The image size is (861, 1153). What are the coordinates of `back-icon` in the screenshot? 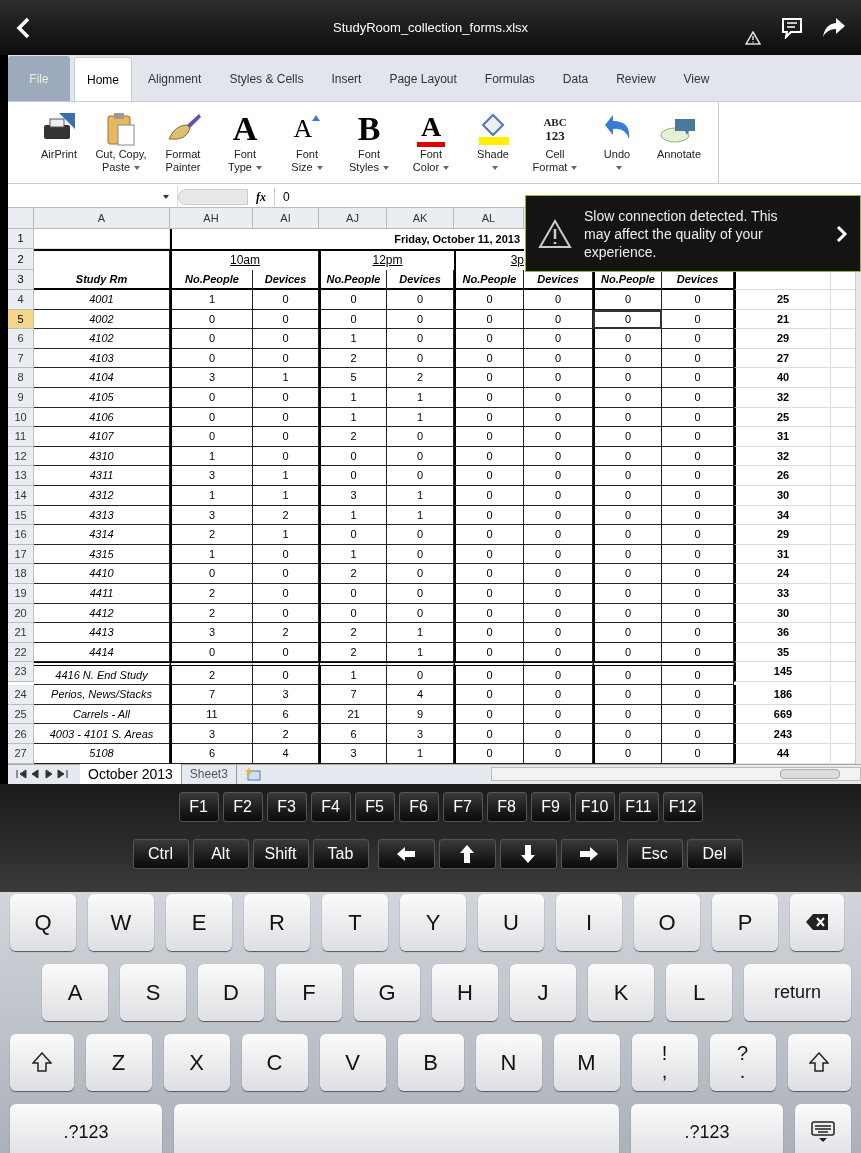 It's located at (23, 27).